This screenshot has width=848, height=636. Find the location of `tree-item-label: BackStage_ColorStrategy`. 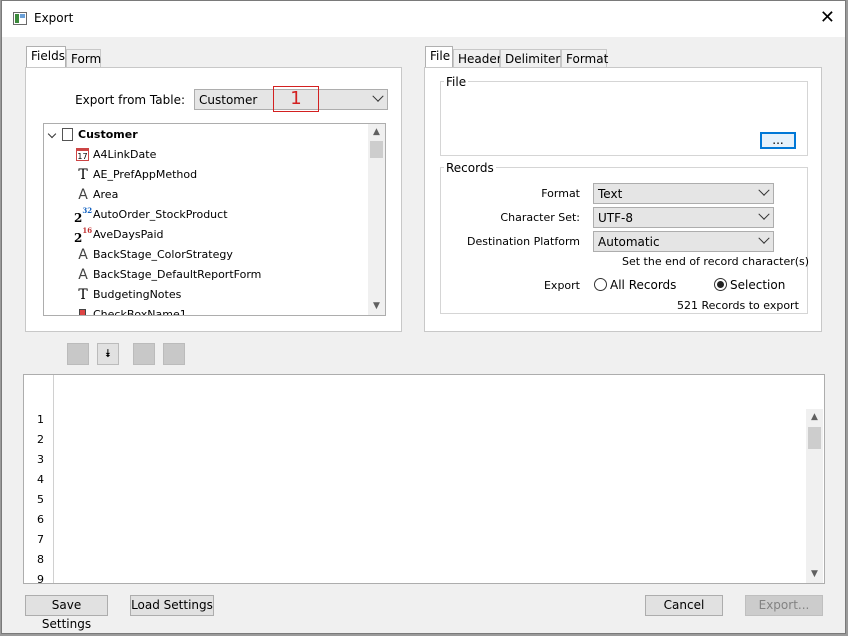

tree-item-label: BackStage_ColorStrategy is located at coordinates (163, 254).